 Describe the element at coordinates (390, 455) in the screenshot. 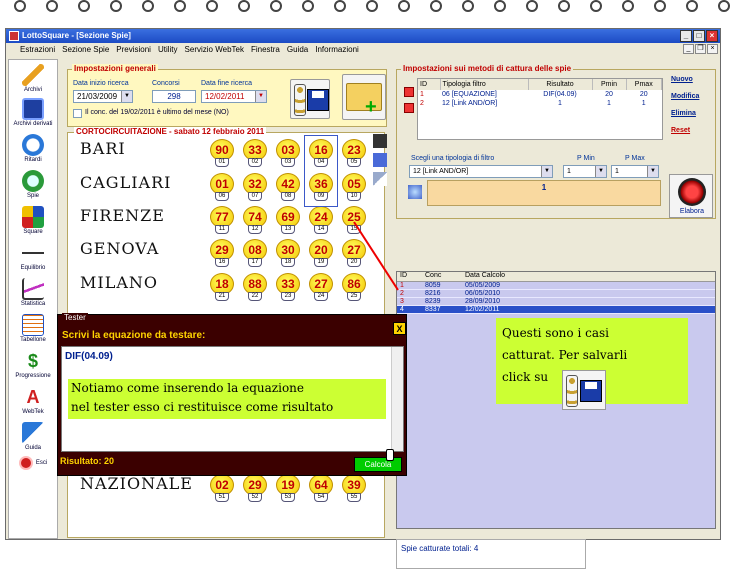

I see `cursor-icon` at that location.